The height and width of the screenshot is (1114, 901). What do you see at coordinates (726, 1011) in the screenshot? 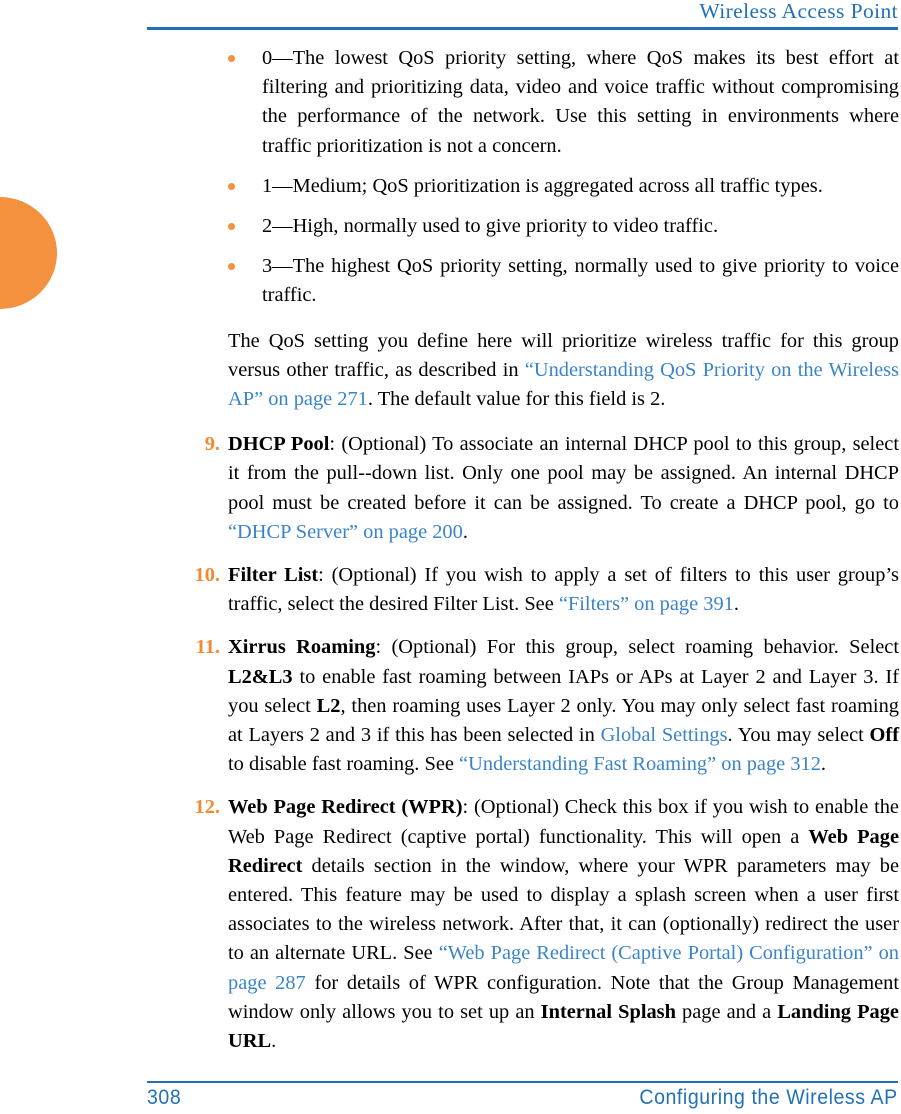
I see `step-body-text-4: page and a` at bounding box center [726, 1011].